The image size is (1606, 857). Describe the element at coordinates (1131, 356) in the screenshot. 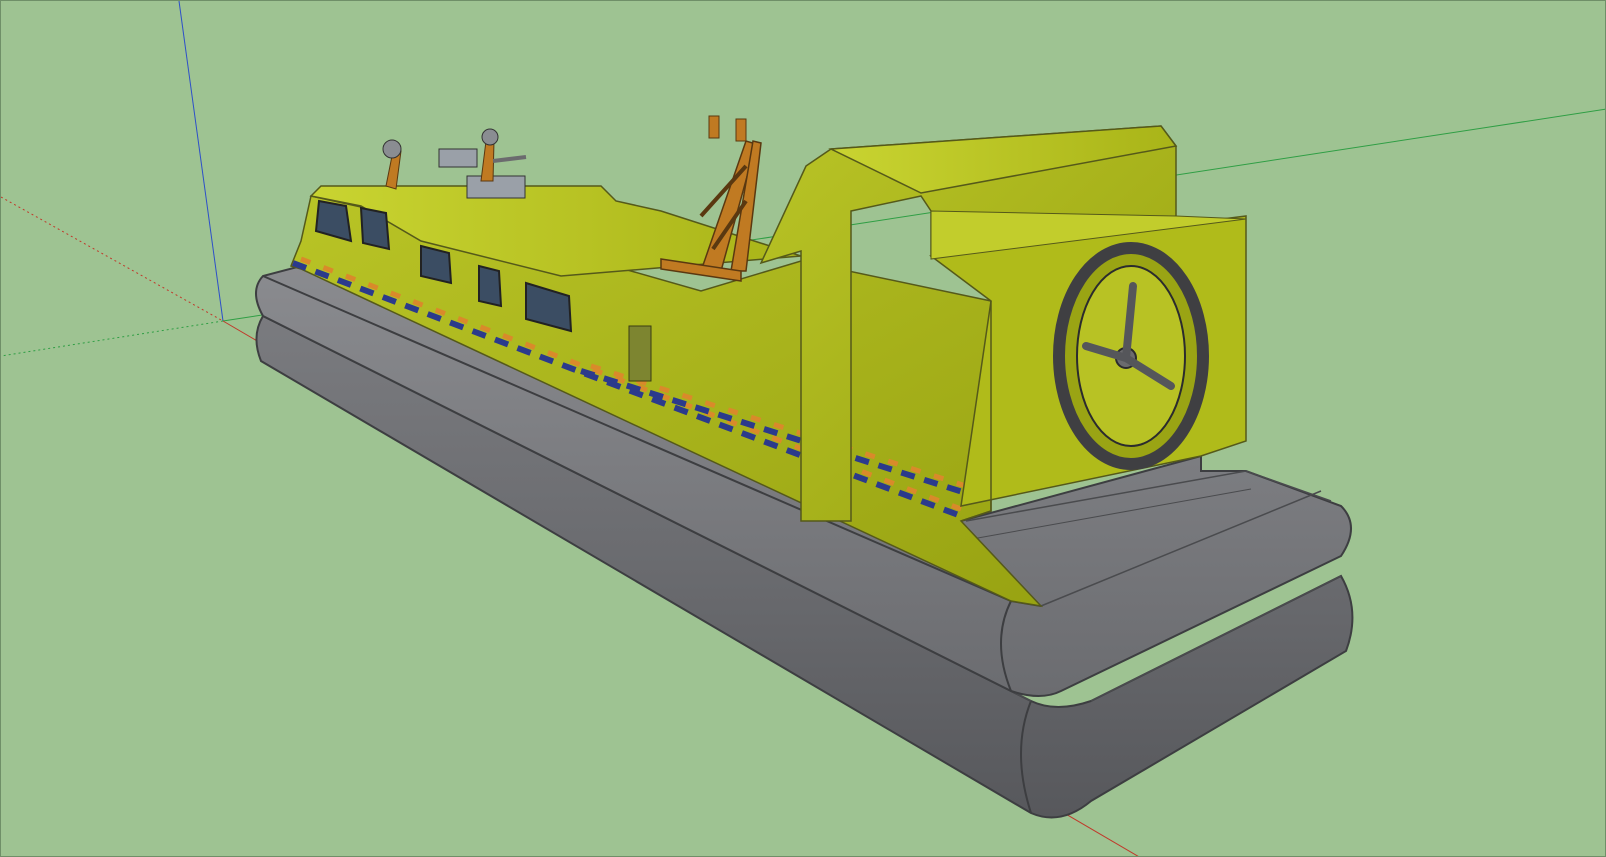

I see `fan-icon` at that location.